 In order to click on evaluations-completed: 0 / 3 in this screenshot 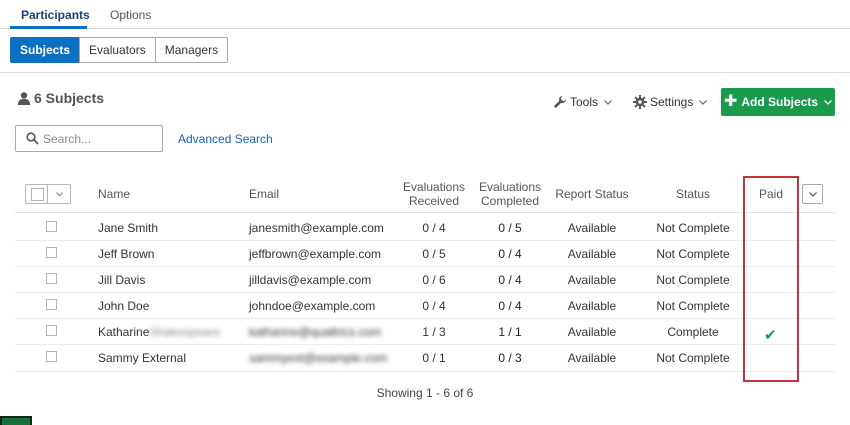, I will do `click(510, 358)`.